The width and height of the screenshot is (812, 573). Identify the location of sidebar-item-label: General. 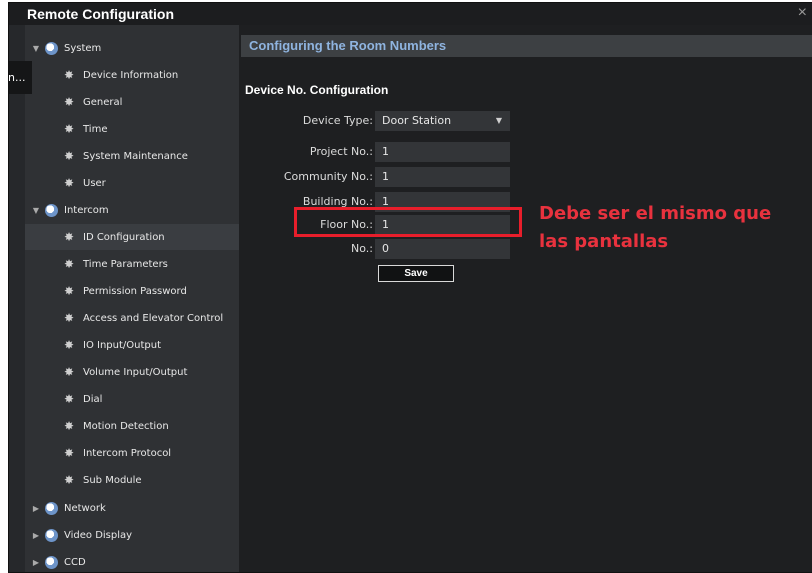
(103, 102).